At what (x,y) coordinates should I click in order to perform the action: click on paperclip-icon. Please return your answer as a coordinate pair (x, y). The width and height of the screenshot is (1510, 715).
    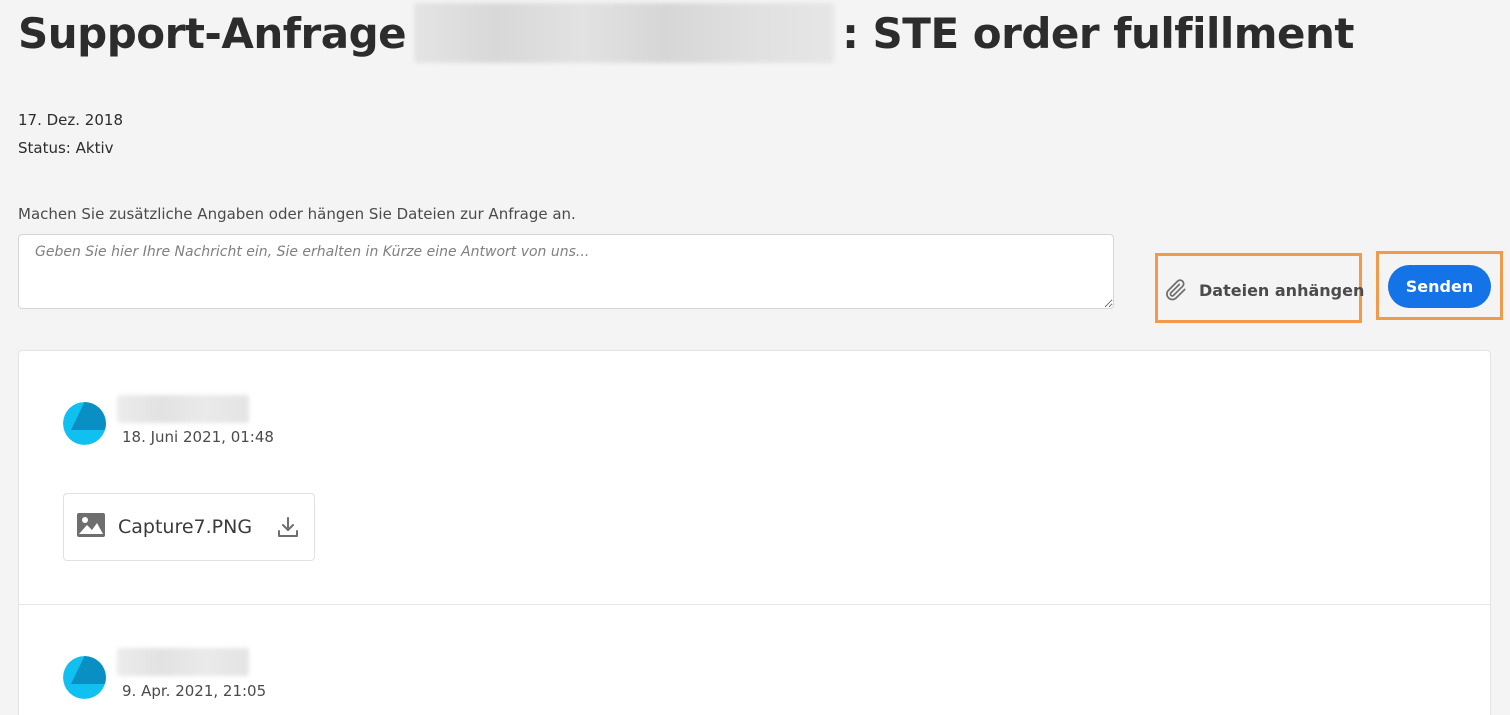
    Looking at the image, I should click on (1176, 290).